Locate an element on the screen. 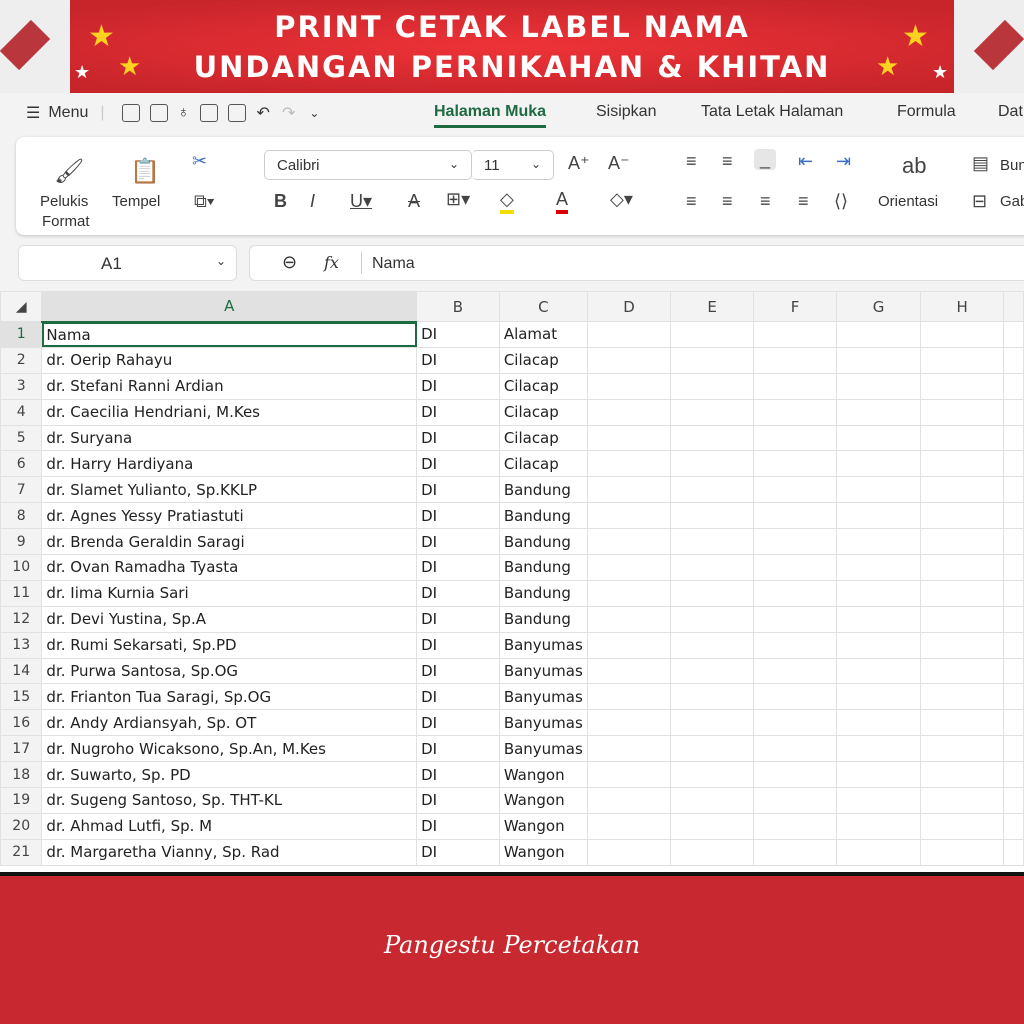 The width and height of the screenshot is (1024, 1024). distributed-icon: ⟨⟩ is located at coordinates (841, 201).